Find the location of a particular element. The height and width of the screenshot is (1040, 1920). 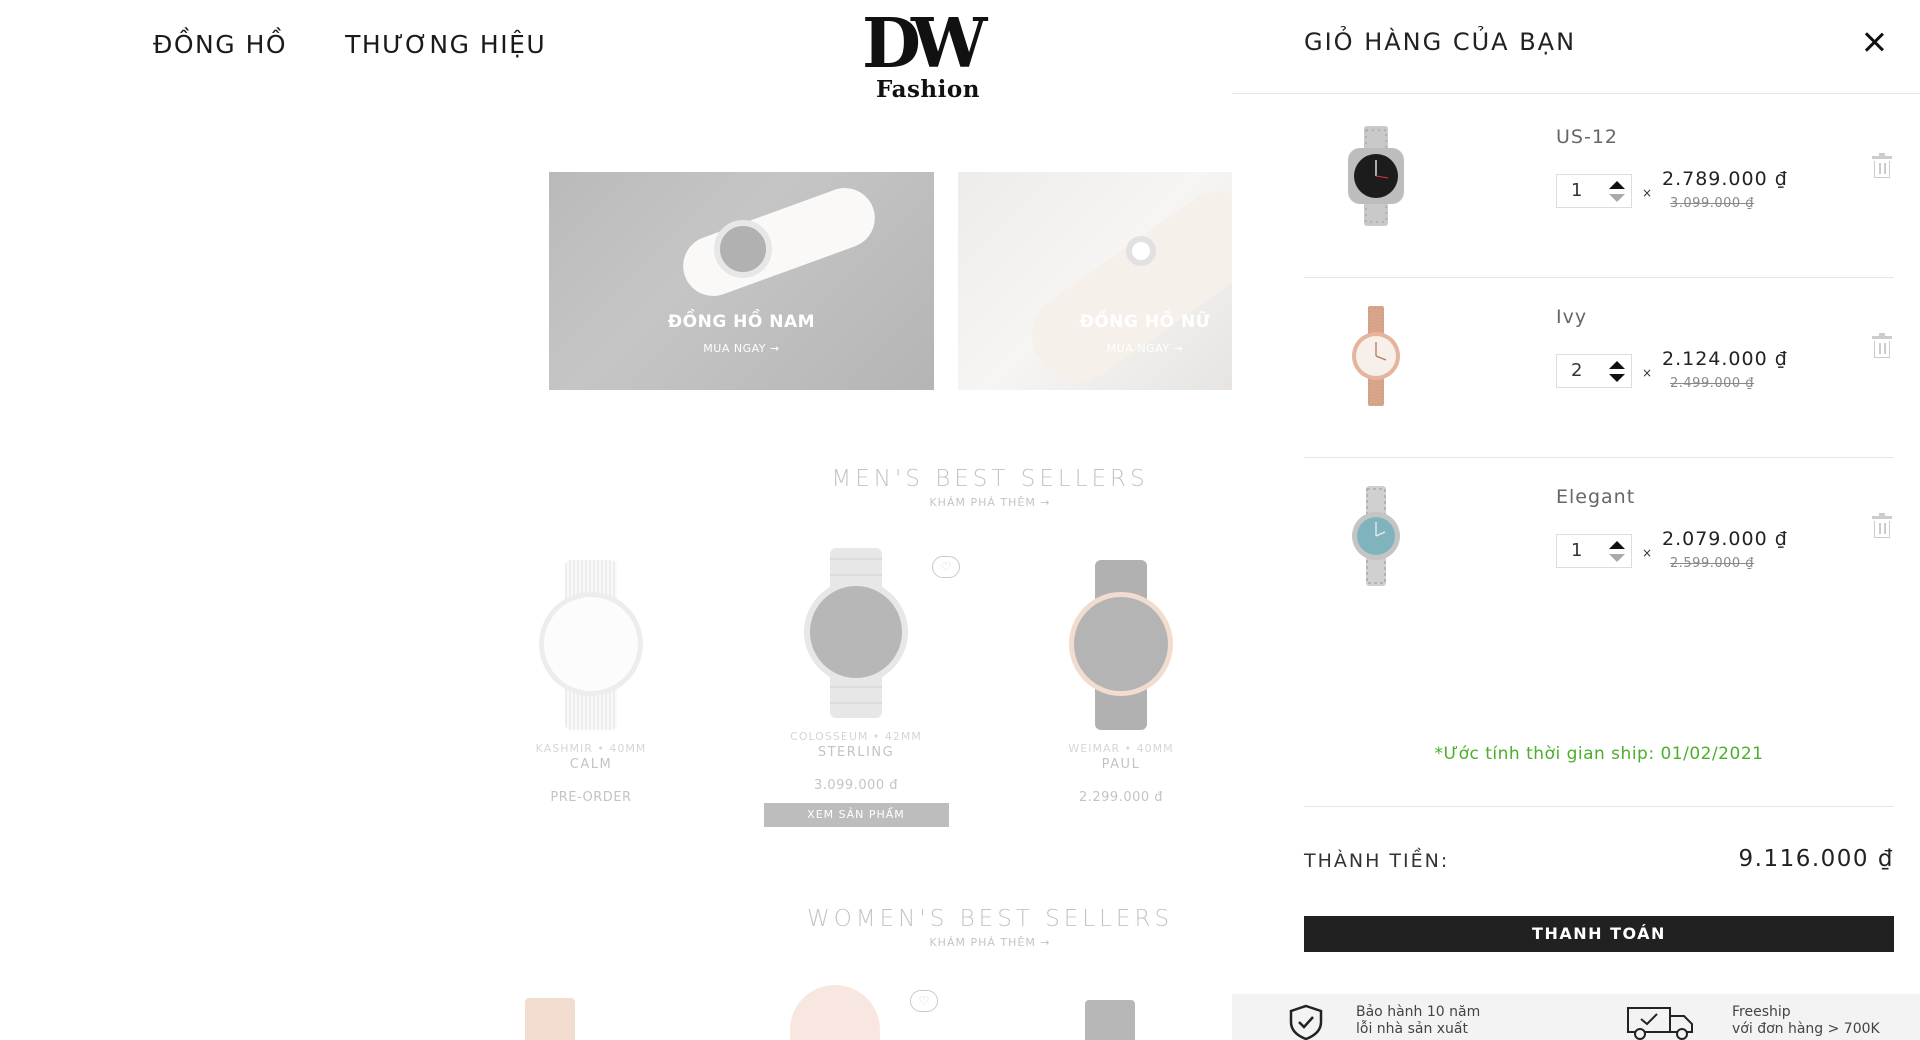

cart-item-name: US-12 is located at coordinates (1587, 137).